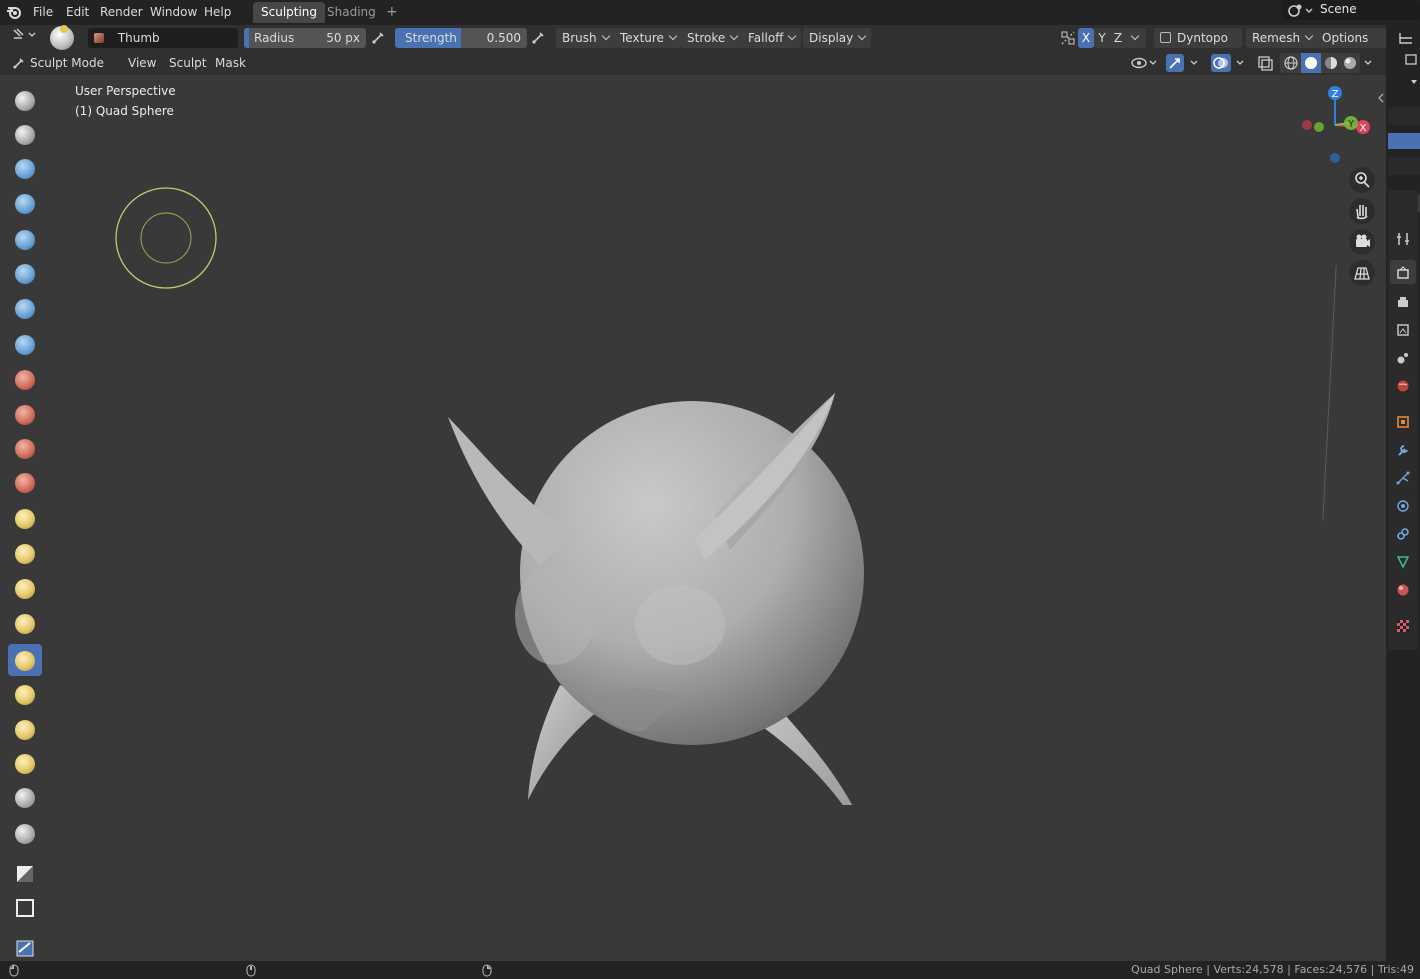 This screenshot has height=979, width=1420. What do you see at coordinates (25, 874) in the screenshot?
I see `tool-mask` at bounding box center [25, 874].